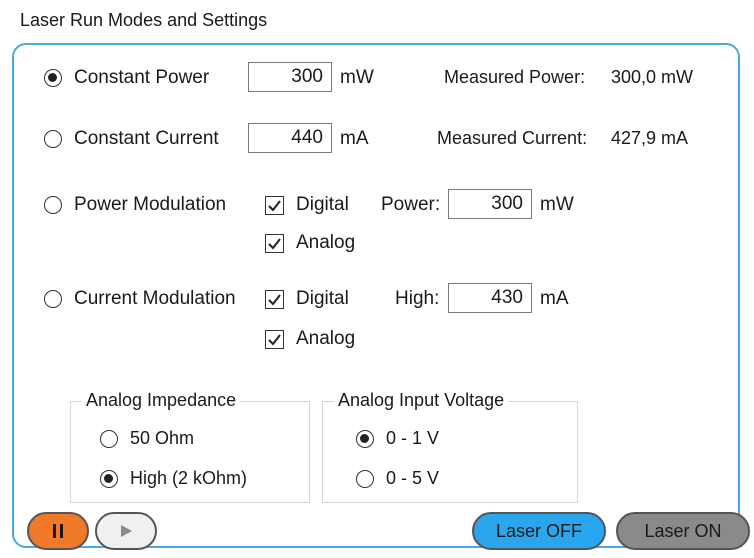  I want to click on impedance-high-label: High (2 kOhm), so click(189, 478).